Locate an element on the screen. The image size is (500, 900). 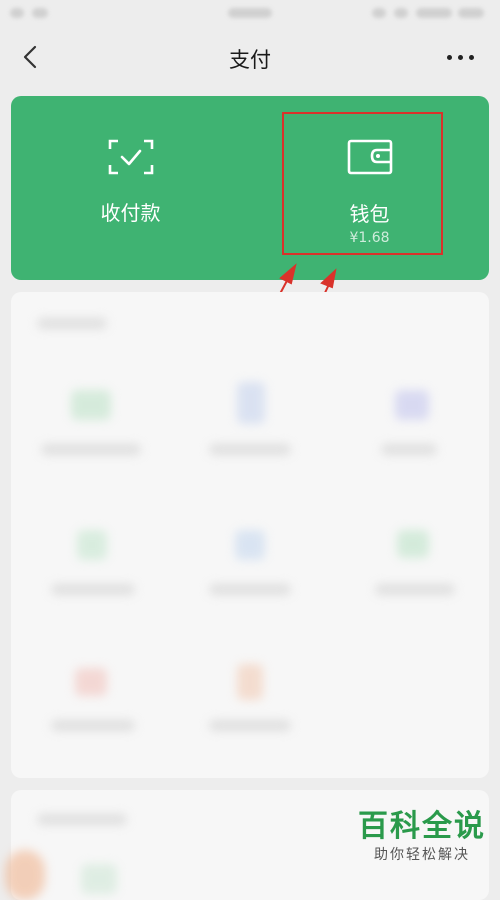
watermark-subtitle: 助你轻松解决 is located at coordinates (422, 855).